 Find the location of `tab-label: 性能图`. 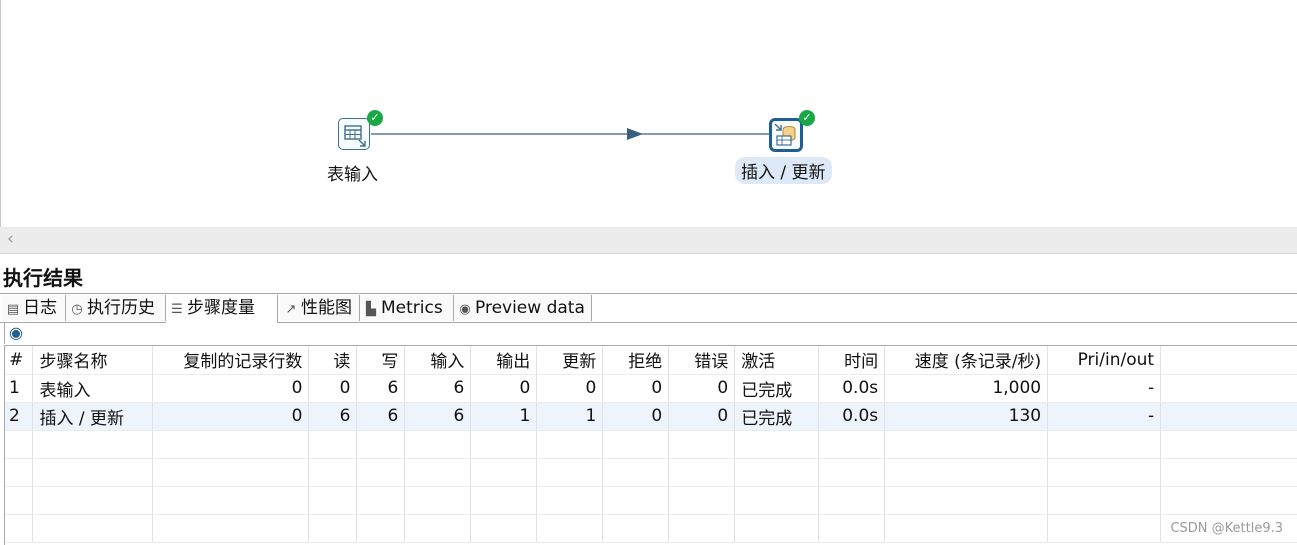

tab-label: 性能图 is located at coordinates (326, 308).